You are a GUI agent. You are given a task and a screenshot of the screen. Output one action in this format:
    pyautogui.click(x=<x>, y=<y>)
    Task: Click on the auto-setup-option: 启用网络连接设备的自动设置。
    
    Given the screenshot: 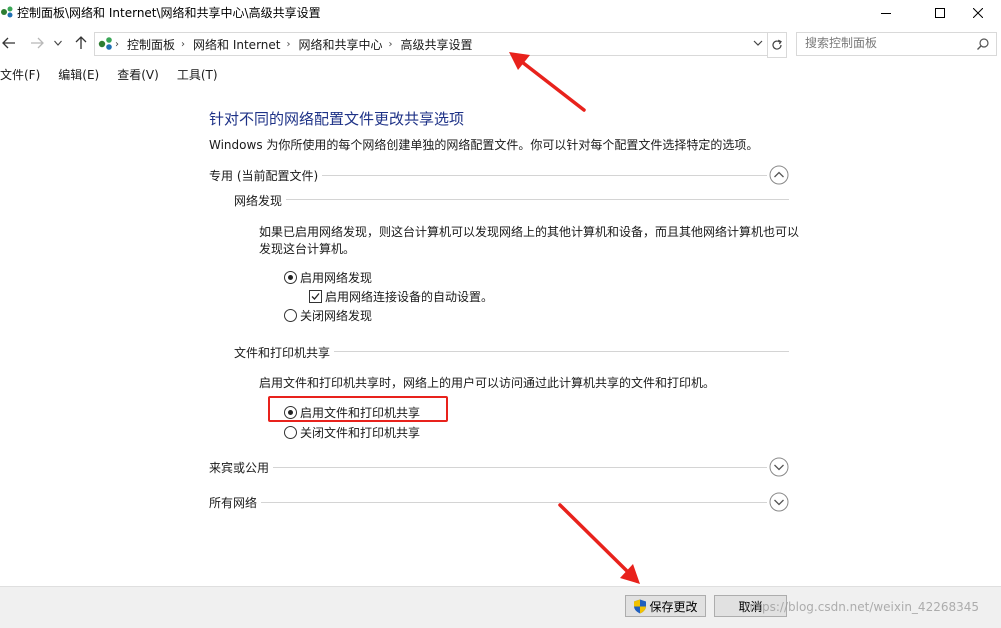 What is the action you would take?
    pyautogui.click(x=401, y=296)
    